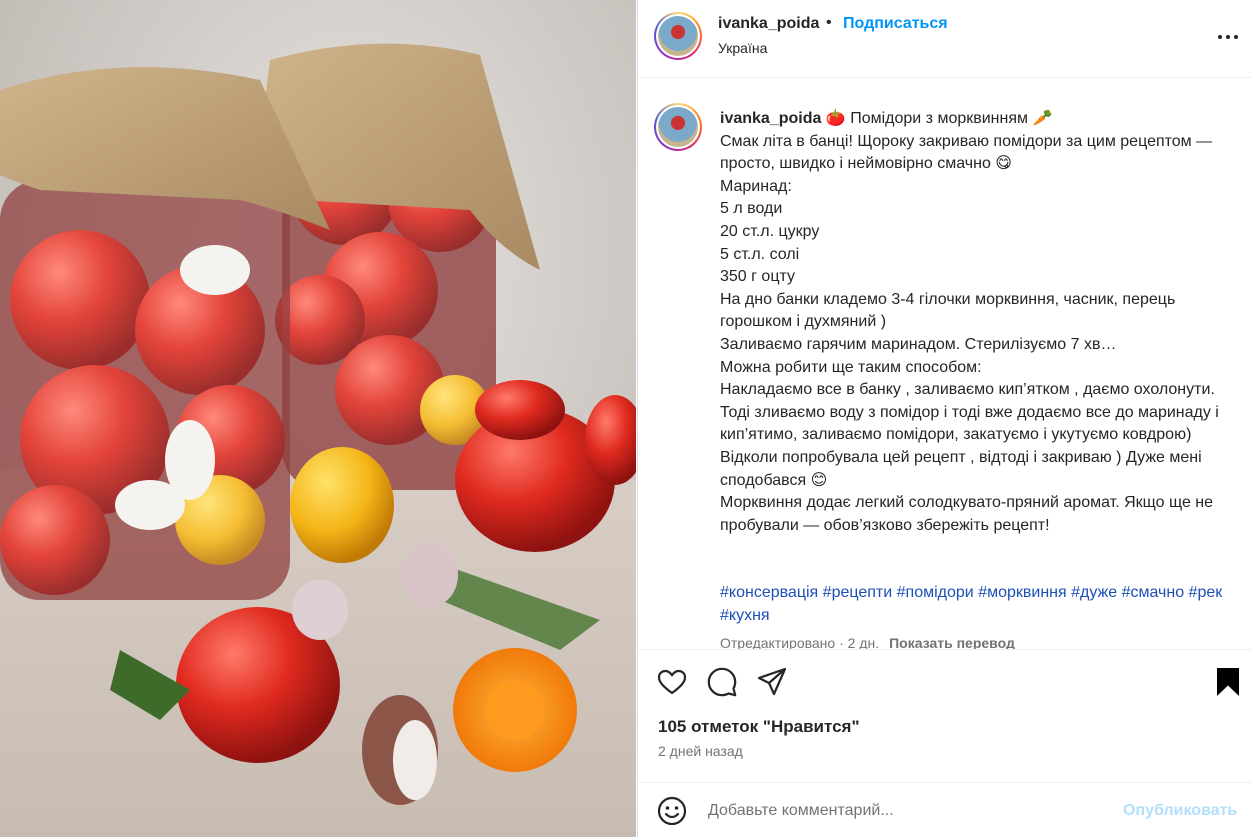 This screenshot has height=837, width=1252. I want to click on caption-meta: Отредактировано · 2 дн. Показать перевод, so click(867, 642).